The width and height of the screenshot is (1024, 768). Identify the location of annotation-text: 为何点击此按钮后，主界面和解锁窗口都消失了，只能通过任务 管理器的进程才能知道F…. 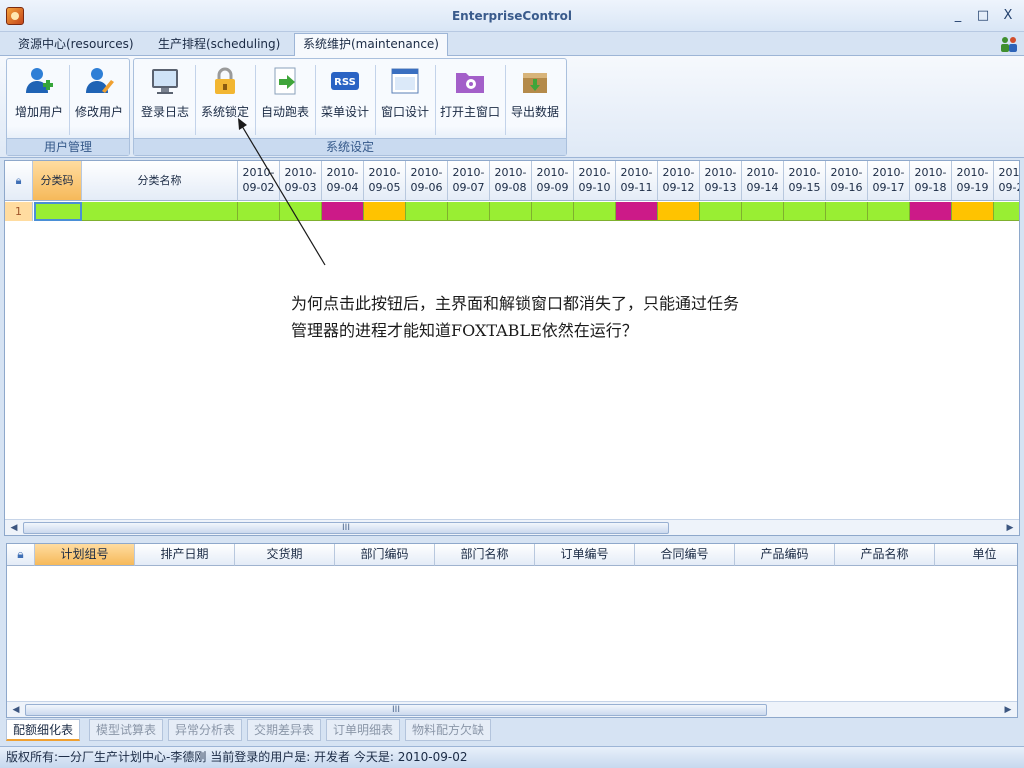
(571, 317).